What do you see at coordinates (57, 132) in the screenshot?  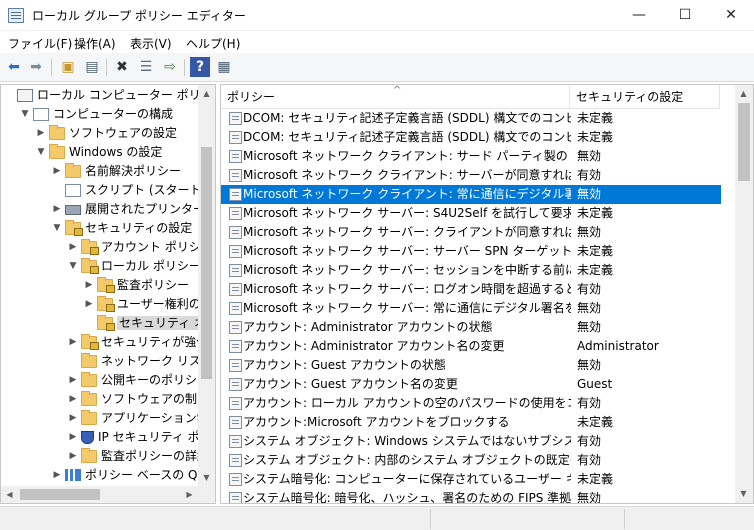 I see `folder-icon` at bounding box center [57, 132].